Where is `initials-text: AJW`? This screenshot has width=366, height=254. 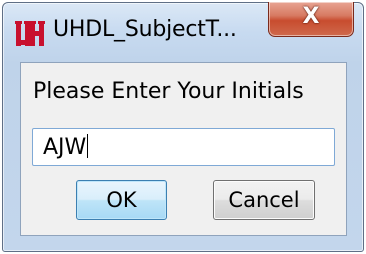 initials-text: AJW is located at coordinates (65, 147).